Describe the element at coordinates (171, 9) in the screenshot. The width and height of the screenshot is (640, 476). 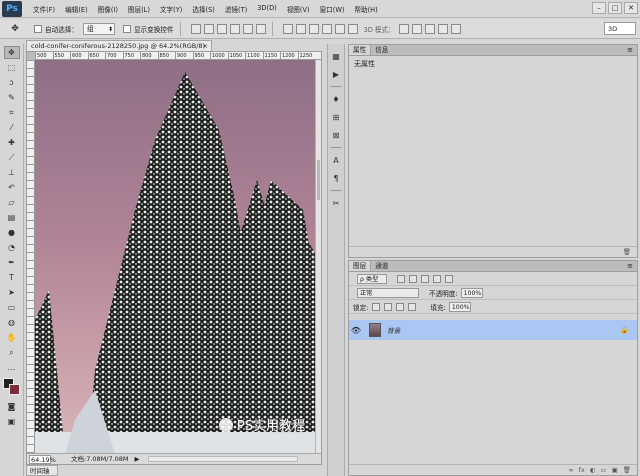
I see `menu-type: 文字(Y)` at that location.